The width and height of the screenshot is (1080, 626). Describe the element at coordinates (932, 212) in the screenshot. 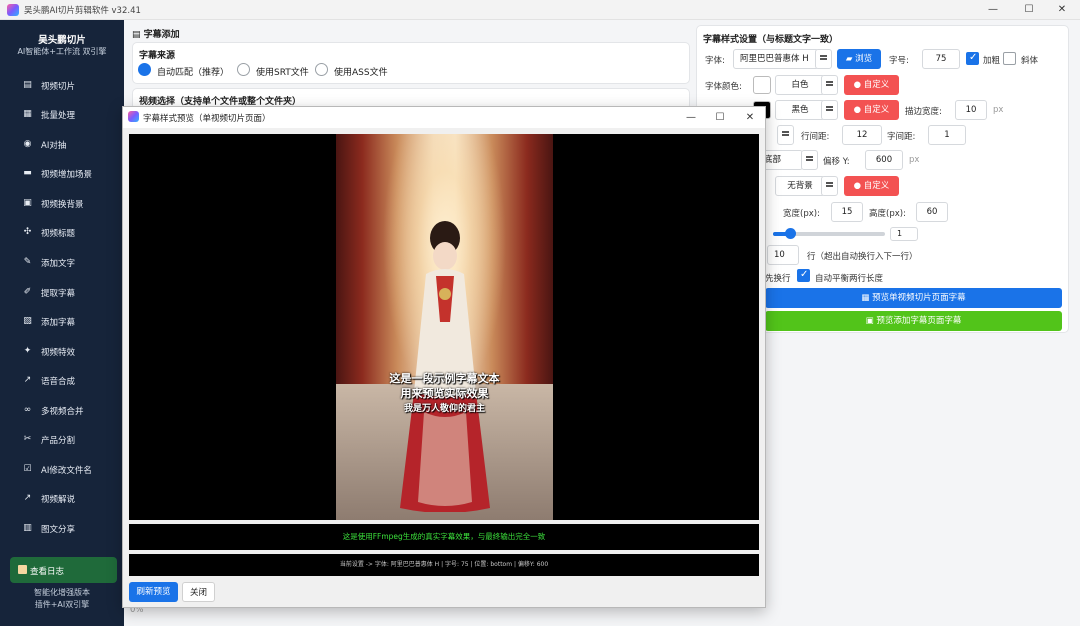

I see `bg-height-input: 60` at that location.